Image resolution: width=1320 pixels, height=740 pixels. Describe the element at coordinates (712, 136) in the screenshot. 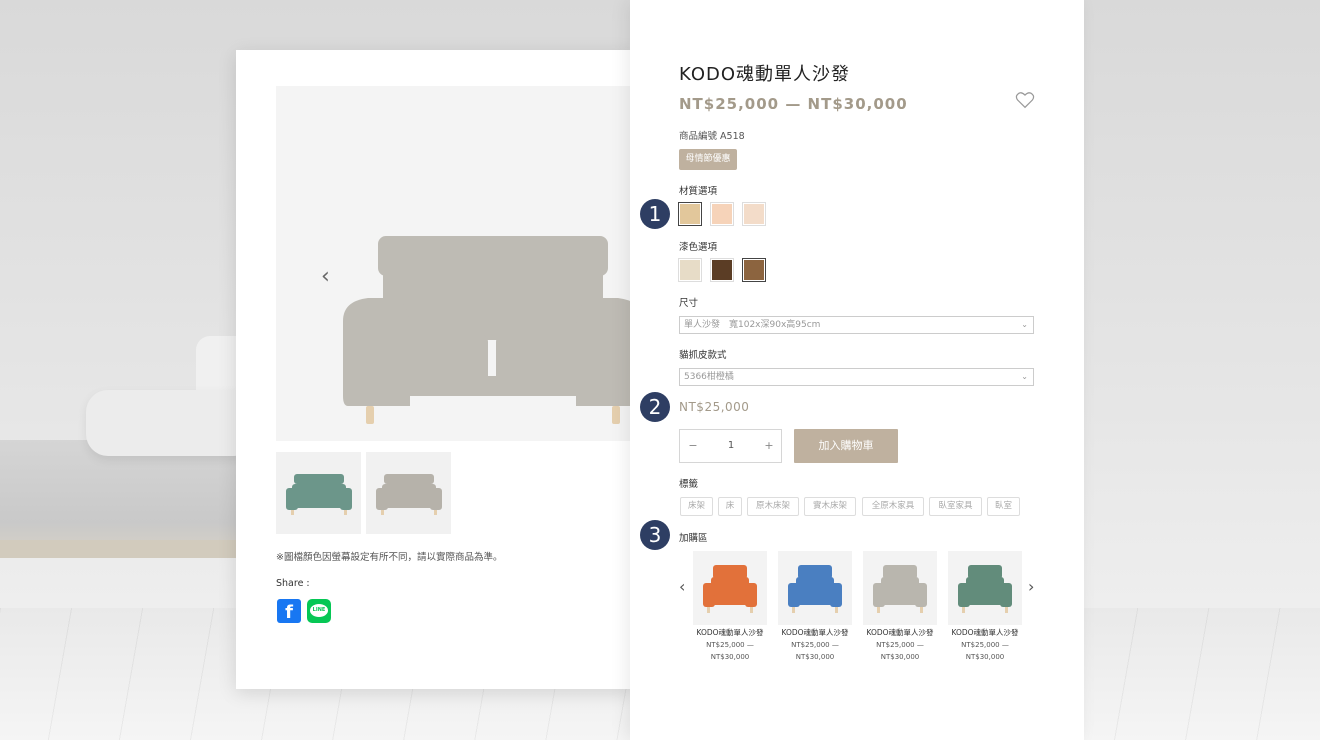

I see `product-sku: 商品編號 A518` at that location.